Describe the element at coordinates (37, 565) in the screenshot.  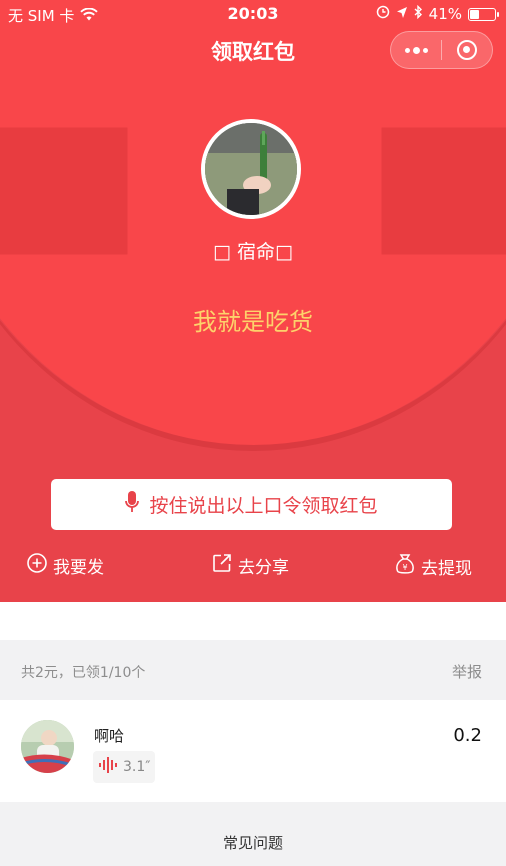
I see `plus-circle-icon` at that location.